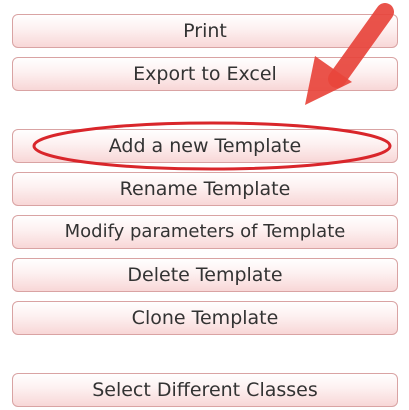 The width and height of the screenshot is (409, 410). I want to click on rename-template-button: Rename Template, so click(205, 189).